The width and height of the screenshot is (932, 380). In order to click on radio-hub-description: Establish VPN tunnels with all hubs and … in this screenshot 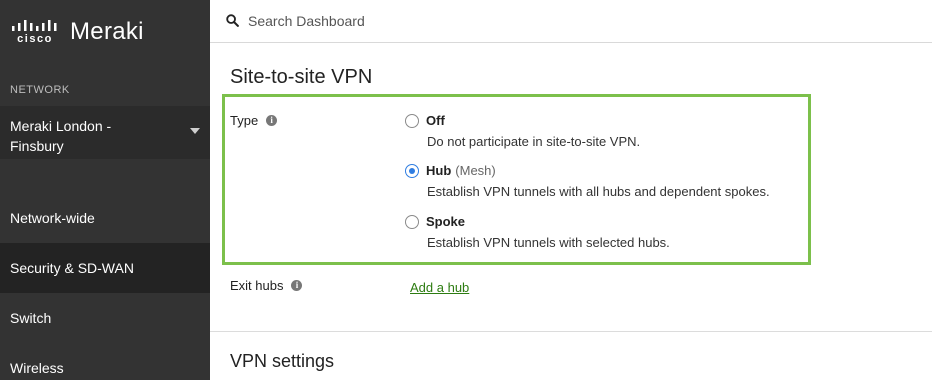, I will do `click(598, 191)`.